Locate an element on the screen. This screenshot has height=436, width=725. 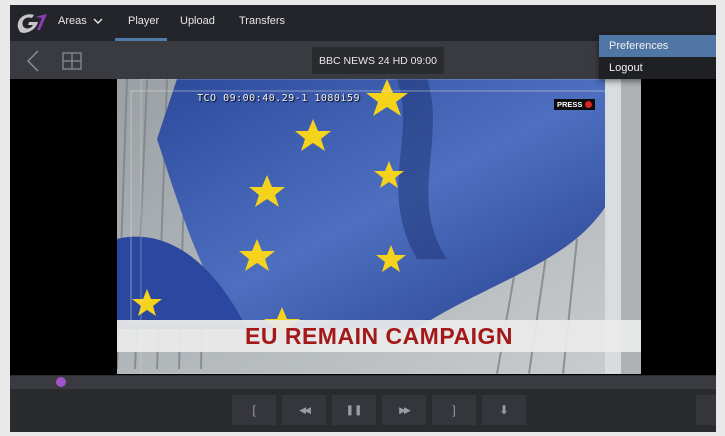
fast-forward-button: ▶▶ is located at coordinates (404, 410).